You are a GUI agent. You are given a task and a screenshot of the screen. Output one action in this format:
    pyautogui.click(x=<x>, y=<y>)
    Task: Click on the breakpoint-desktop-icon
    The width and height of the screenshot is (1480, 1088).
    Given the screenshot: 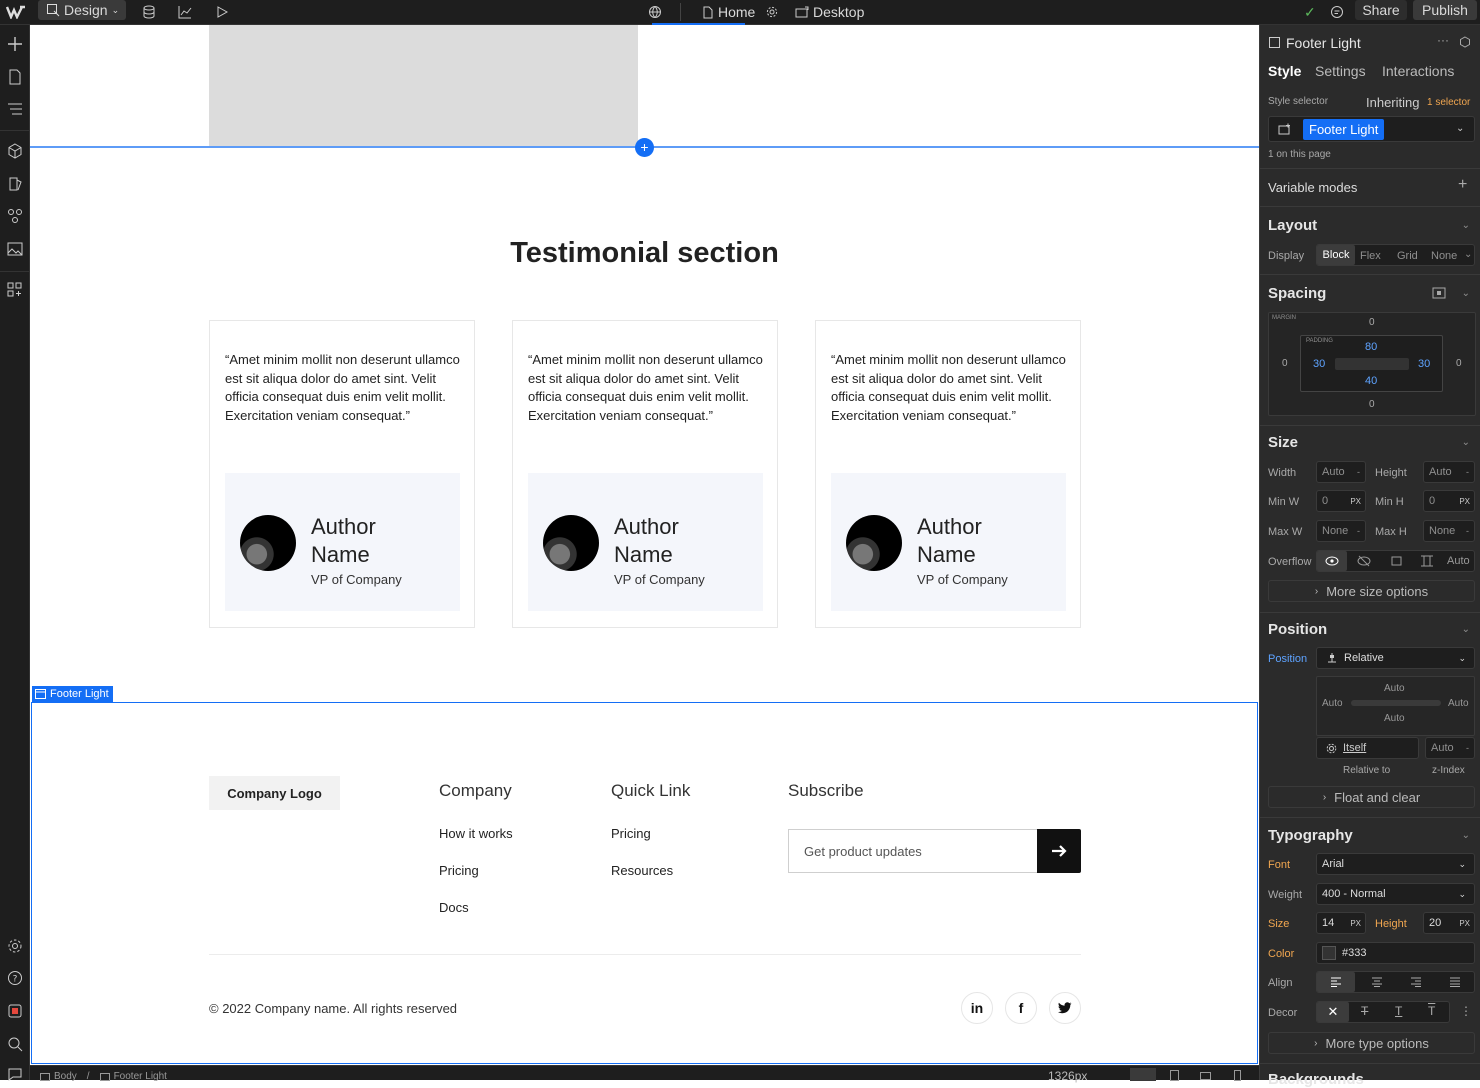 What is the action you would take?
    pyautogui.click(x=1143, y=1074)
    